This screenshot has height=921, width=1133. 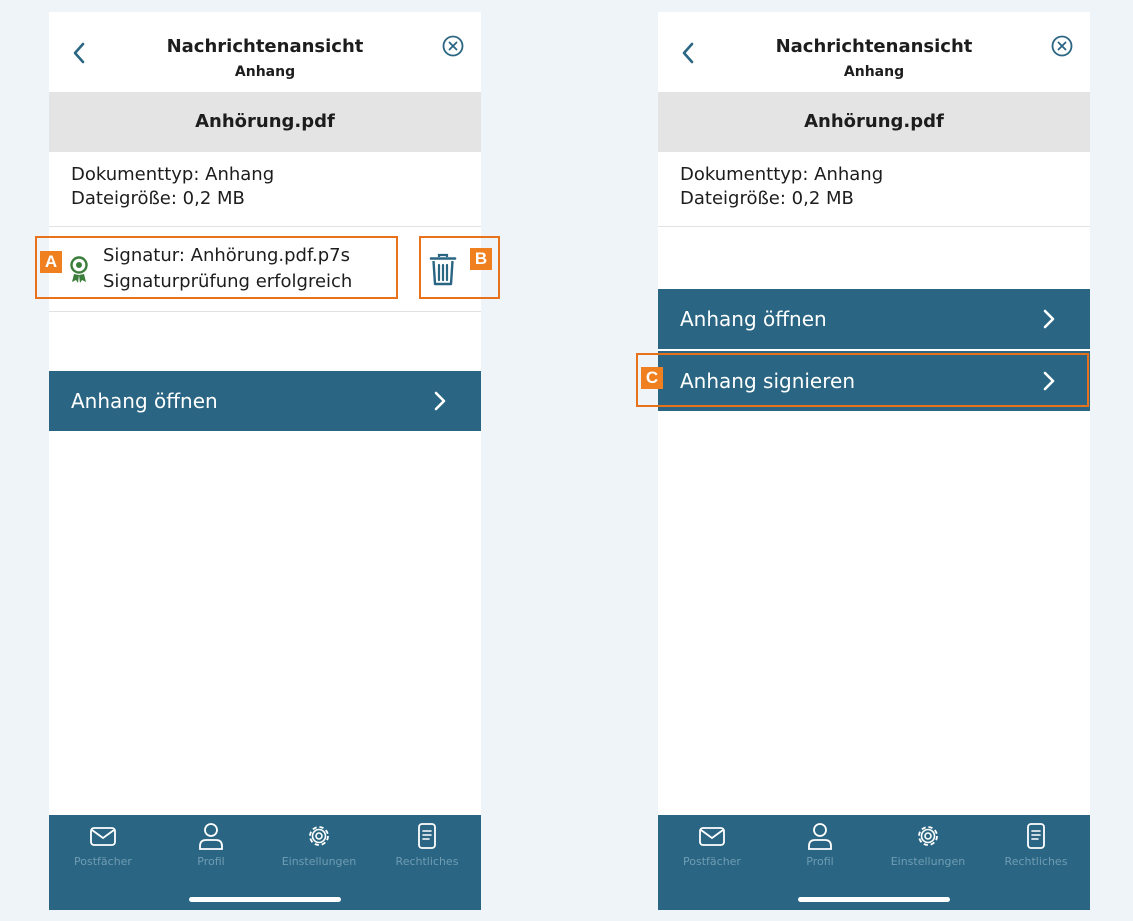 What do you see at coordinates (51, 262) in the screenshot?
I see `annotation-badge-a: A` at bounding box center [51, 262].